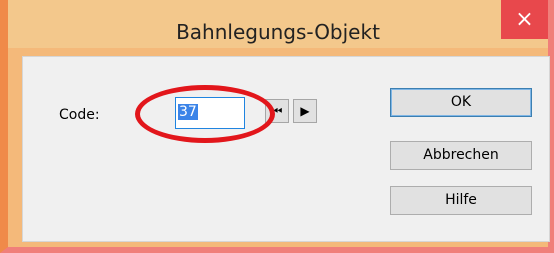 The width and height of the screenshot is (554, 253). Describe the element at coordinates (278, 32) in the screenshot. I see `window-title: Bahnlegungs-Objekt` at that location.